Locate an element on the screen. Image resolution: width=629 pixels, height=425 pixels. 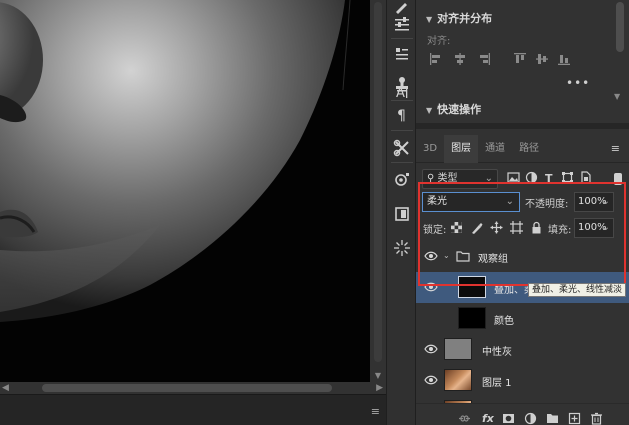
info-panel-icon is located at coordinates (402, 214).